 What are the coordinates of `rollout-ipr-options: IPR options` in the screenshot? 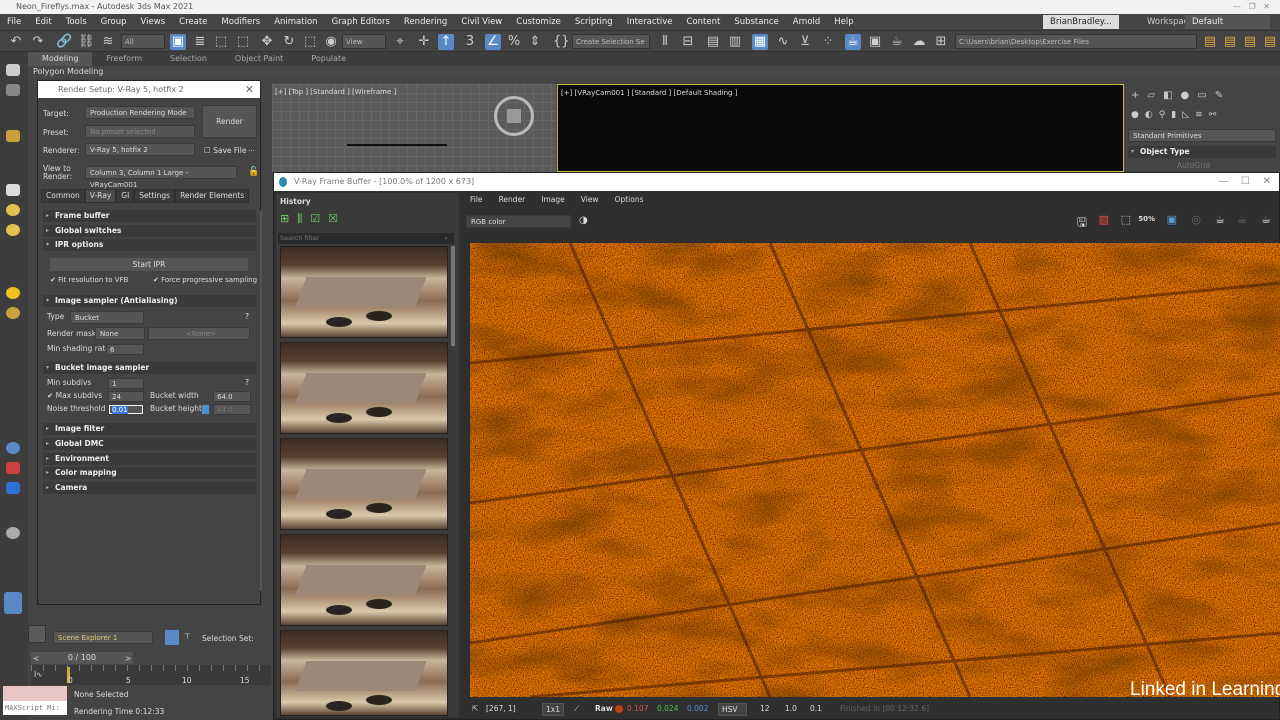 It's located at (149, 245).